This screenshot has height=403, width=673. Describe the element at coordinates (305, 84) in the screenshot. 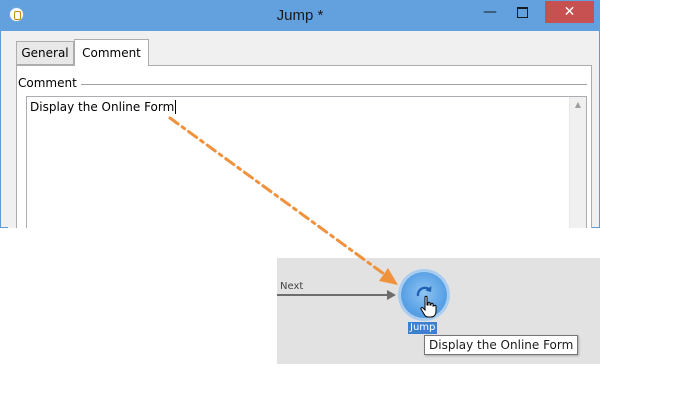

I see `group-divider` at that location.